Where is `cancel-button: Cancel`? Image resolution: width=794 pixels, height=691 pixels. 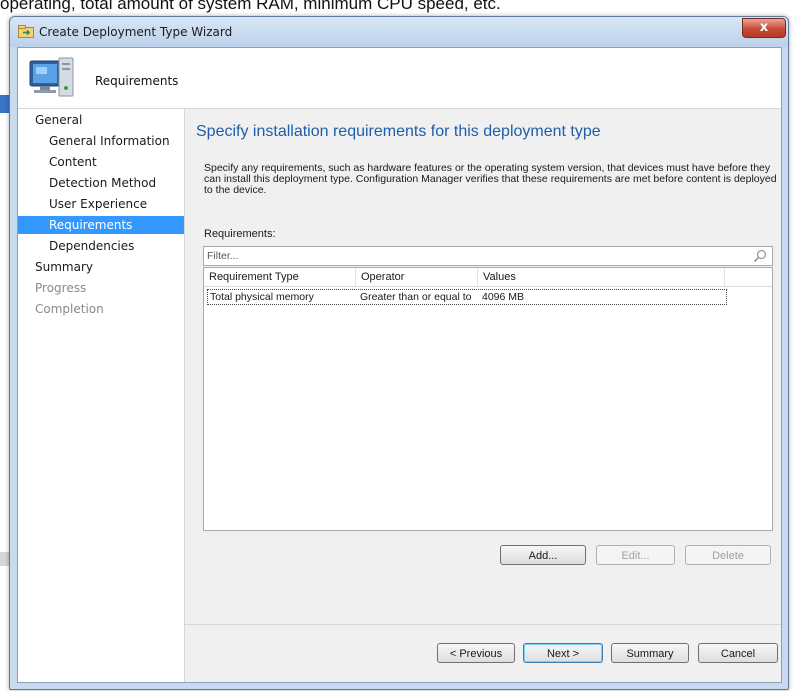
cancel-button: Cancel is located at coordinates (738, 653).